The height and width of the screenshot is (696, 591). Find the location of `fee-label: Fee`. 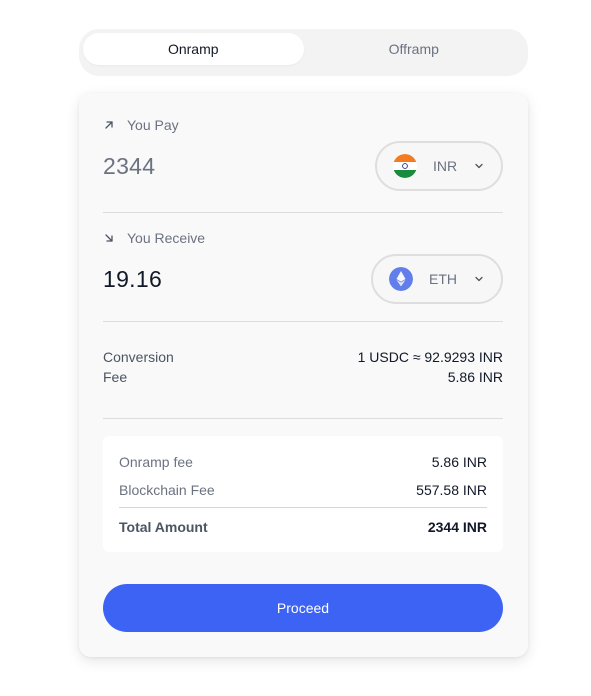

fee-label: Fee is located at coordinates (115, 377).